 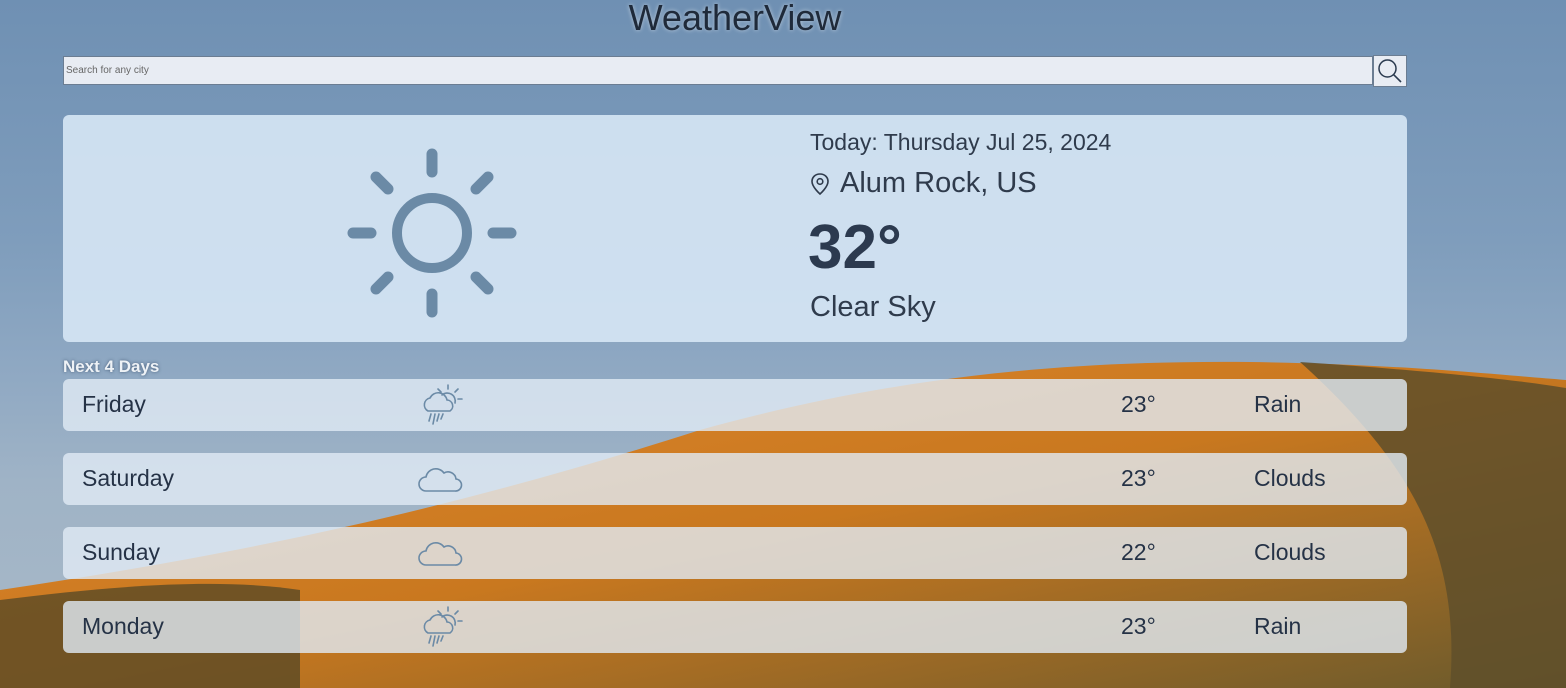 I want to click on search-bar, so click(x=735, y=71).